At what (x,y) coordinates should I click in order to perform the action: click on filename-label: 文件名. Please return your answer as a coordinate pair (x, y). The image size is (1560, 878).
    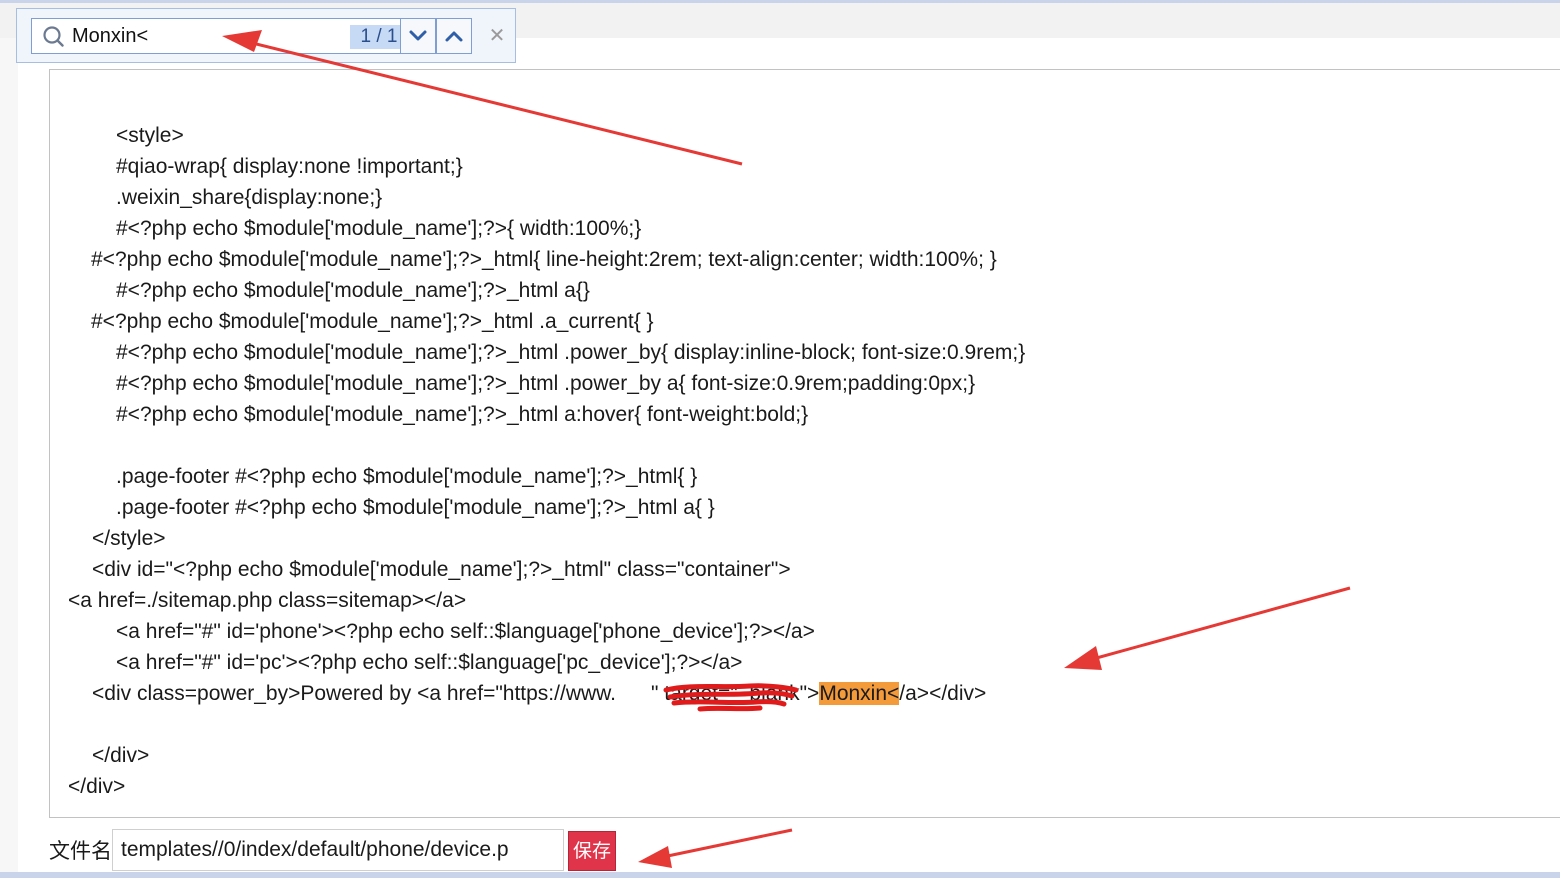
    Looking at the image, I should click on (80, 851).